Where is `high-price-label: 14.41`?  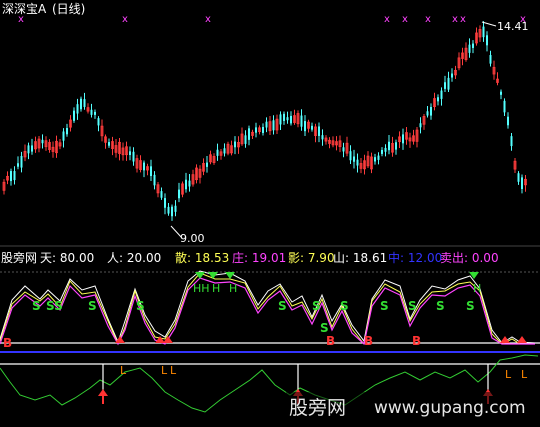 high-price-label: 14.41 is located at coordinates (513, 26).